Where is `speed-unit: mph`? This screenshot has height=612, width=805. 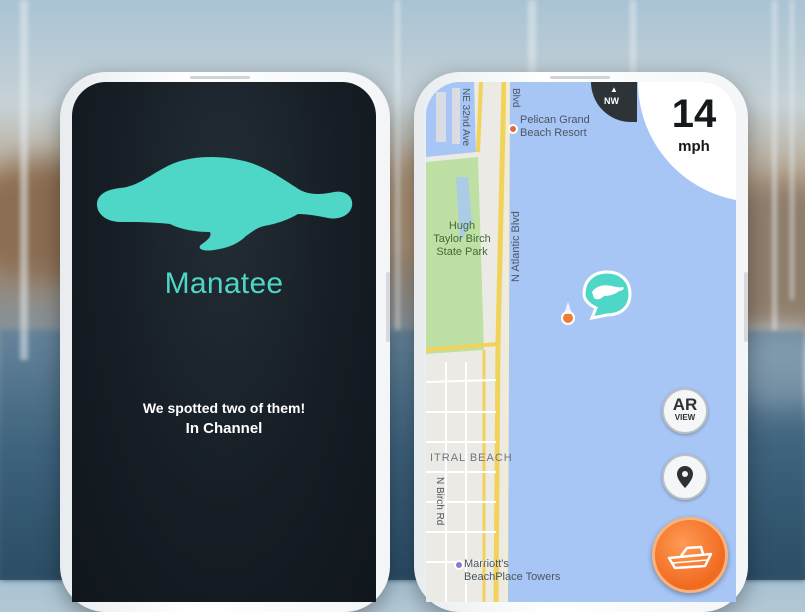 speed-unit: mph is located at coordinates (694, 146).